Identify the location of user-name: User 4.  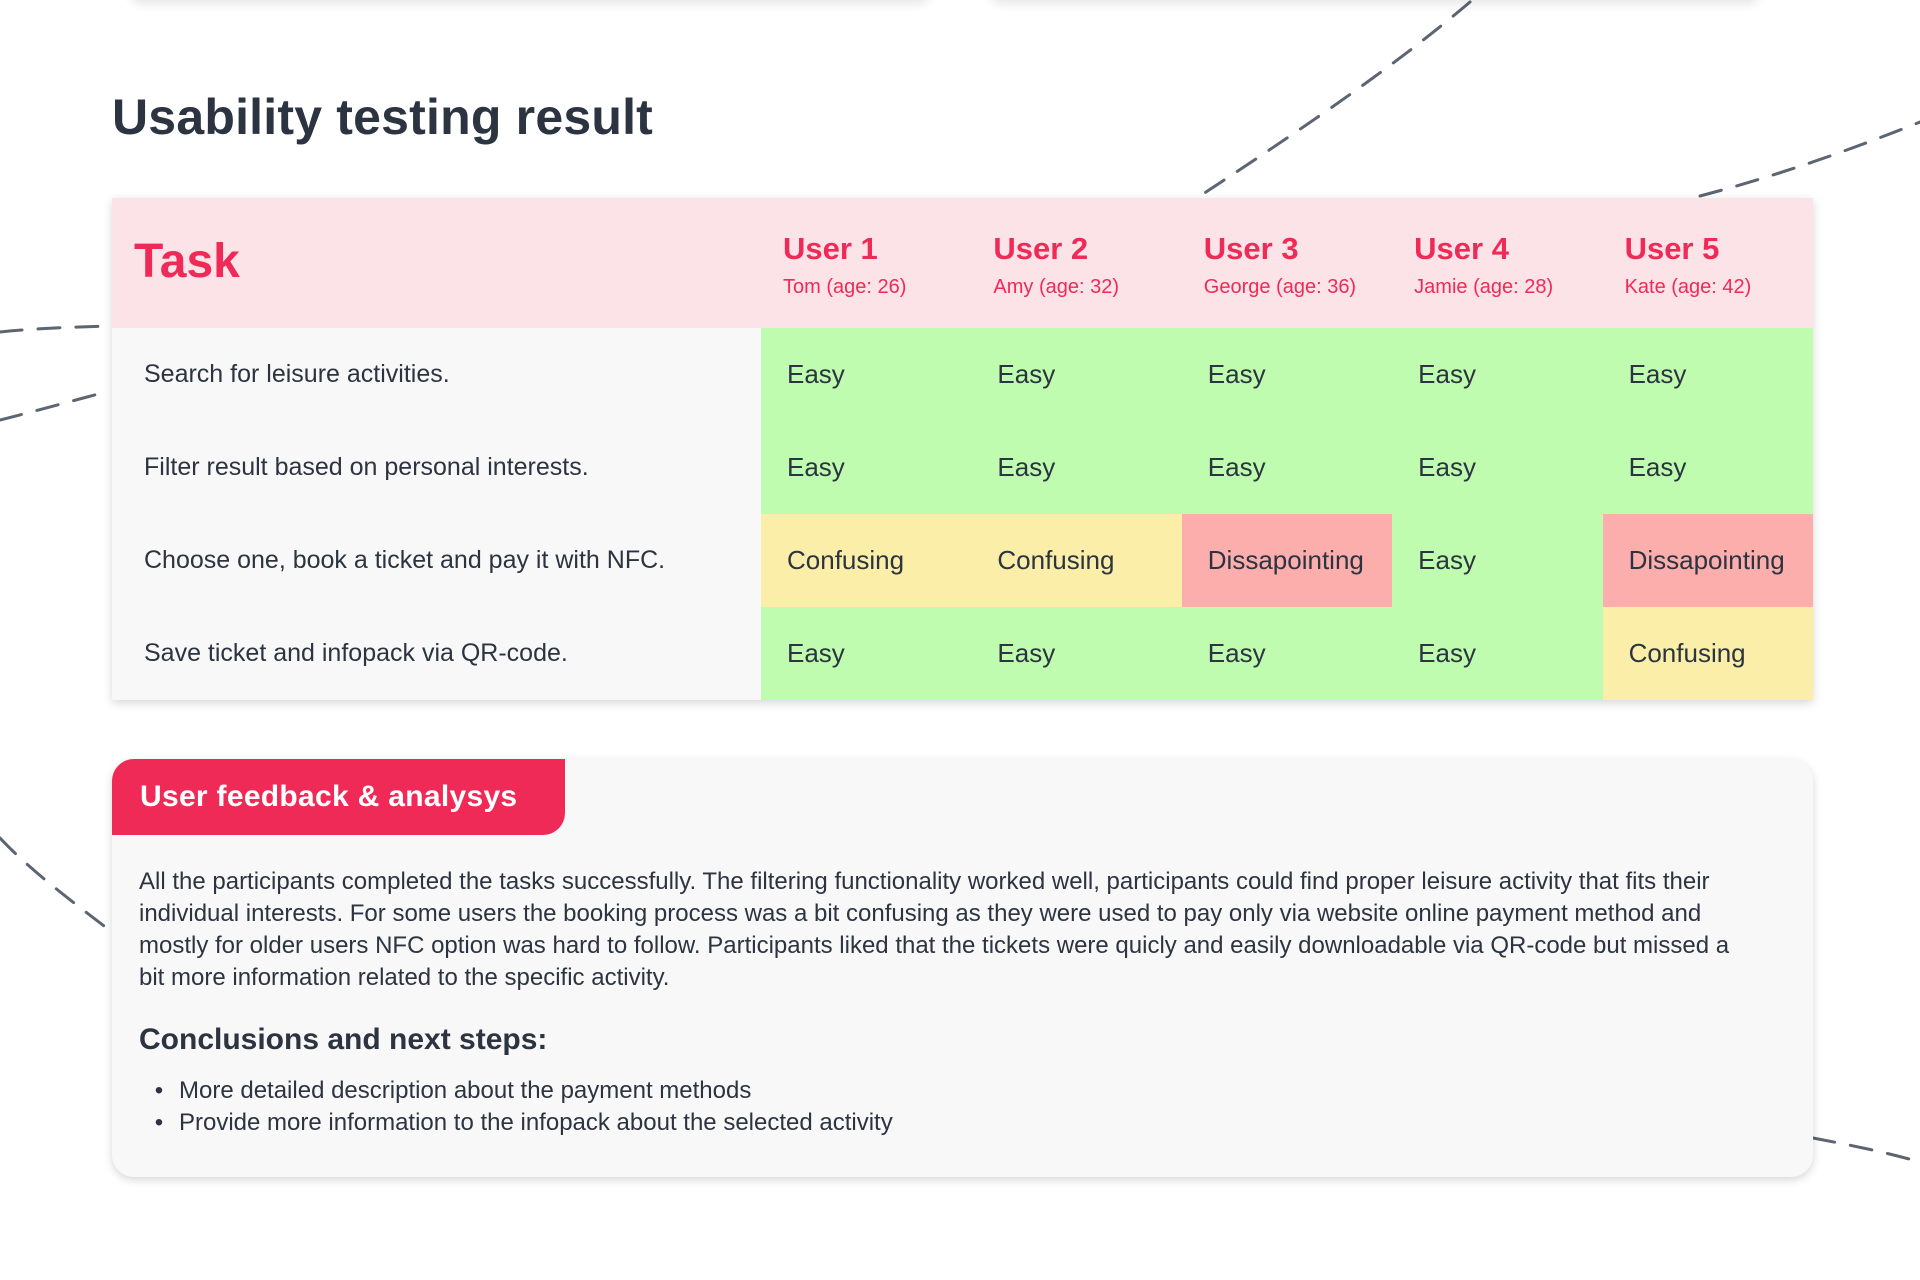
(1461, 248).